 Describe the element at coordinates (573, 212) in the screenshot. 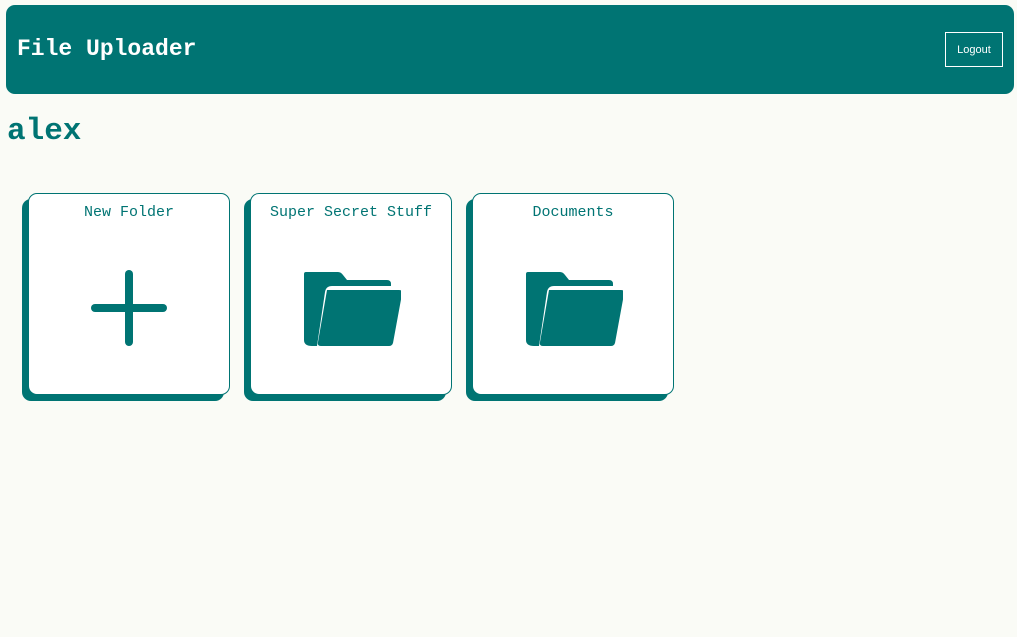

I see `card-label: Documents` at that location.